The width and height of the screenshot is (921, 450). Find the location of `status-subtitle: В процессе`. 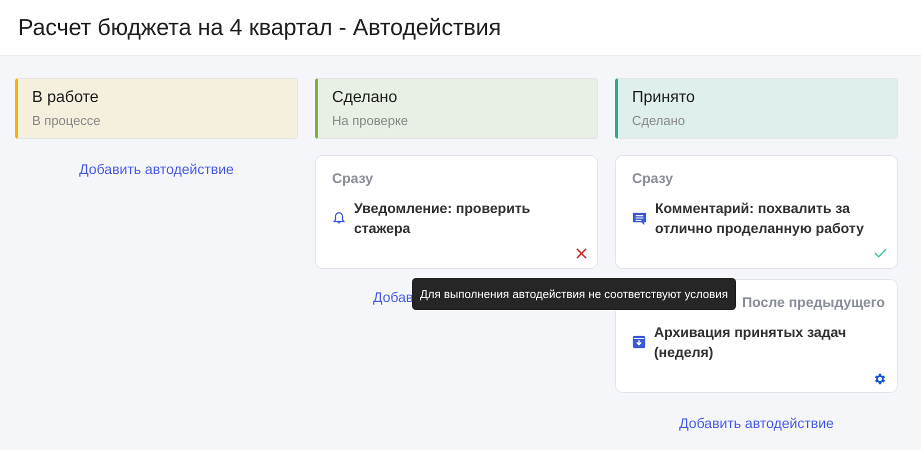

status-subtitle: В процессе is located at coordinates (67, 120).